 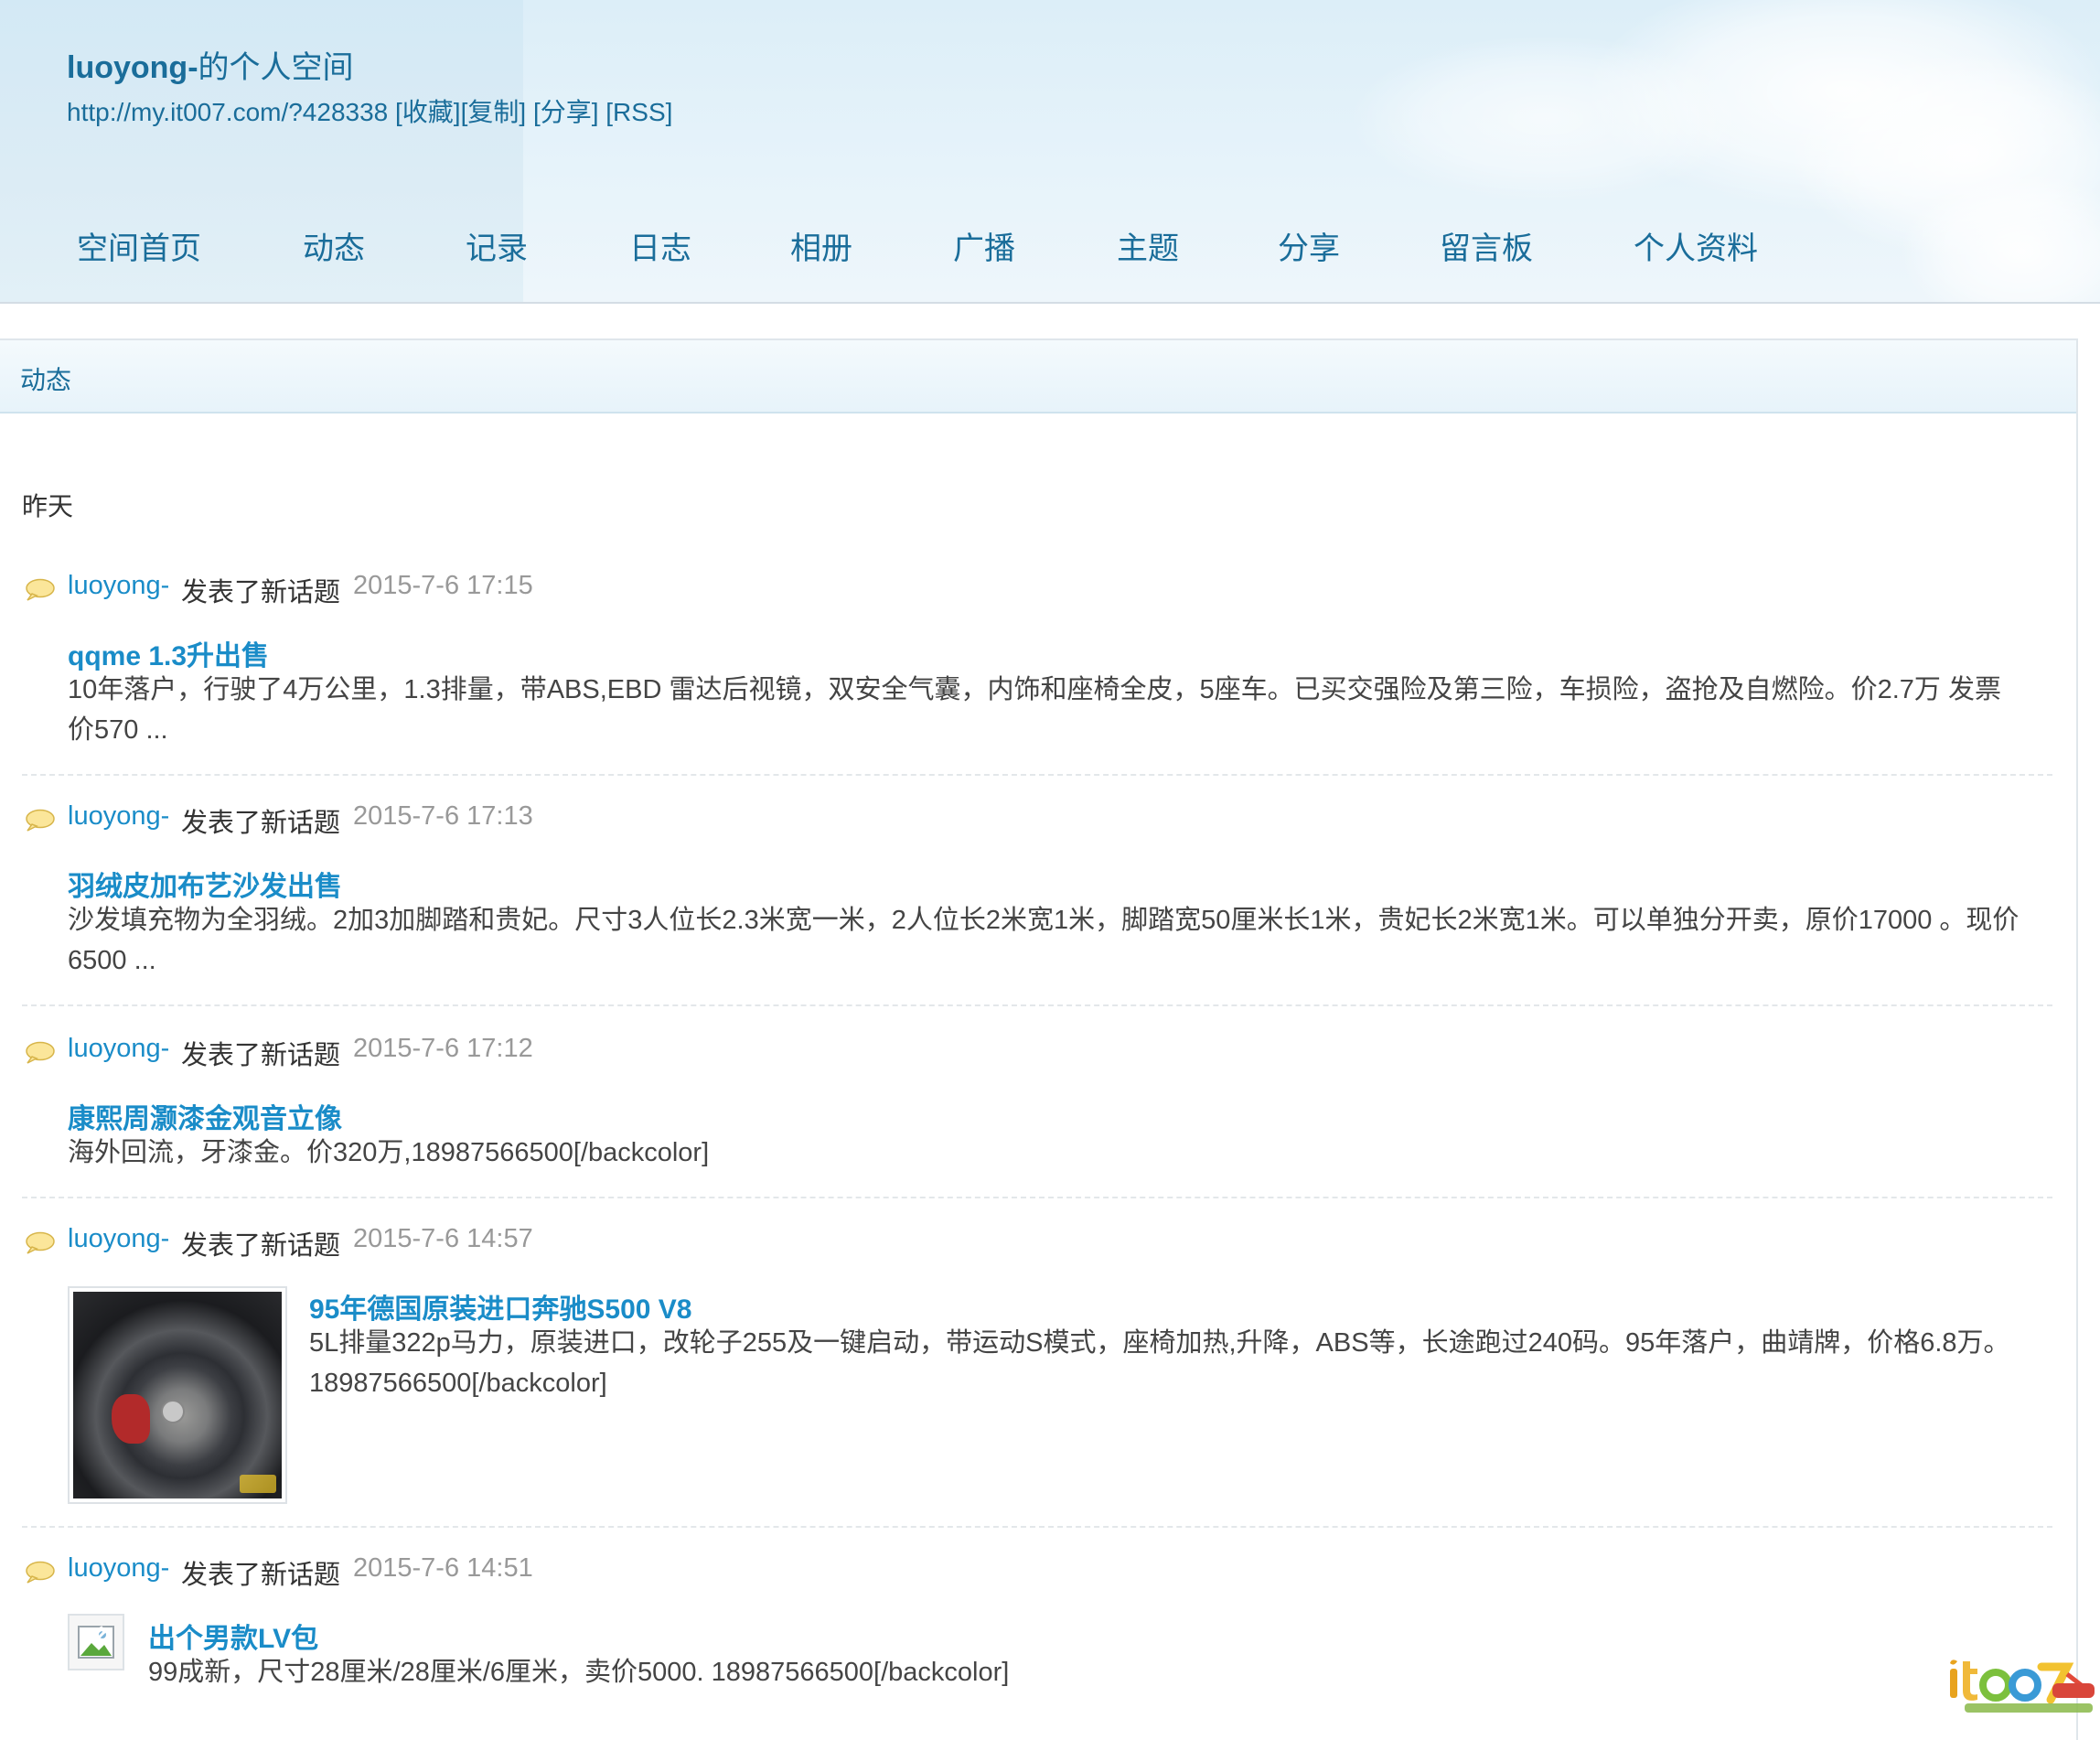 What do you see at coordinates (131, 1419) in the screenshot?
I see `photo-brake-caliper` at bounding box center [131, 1419].